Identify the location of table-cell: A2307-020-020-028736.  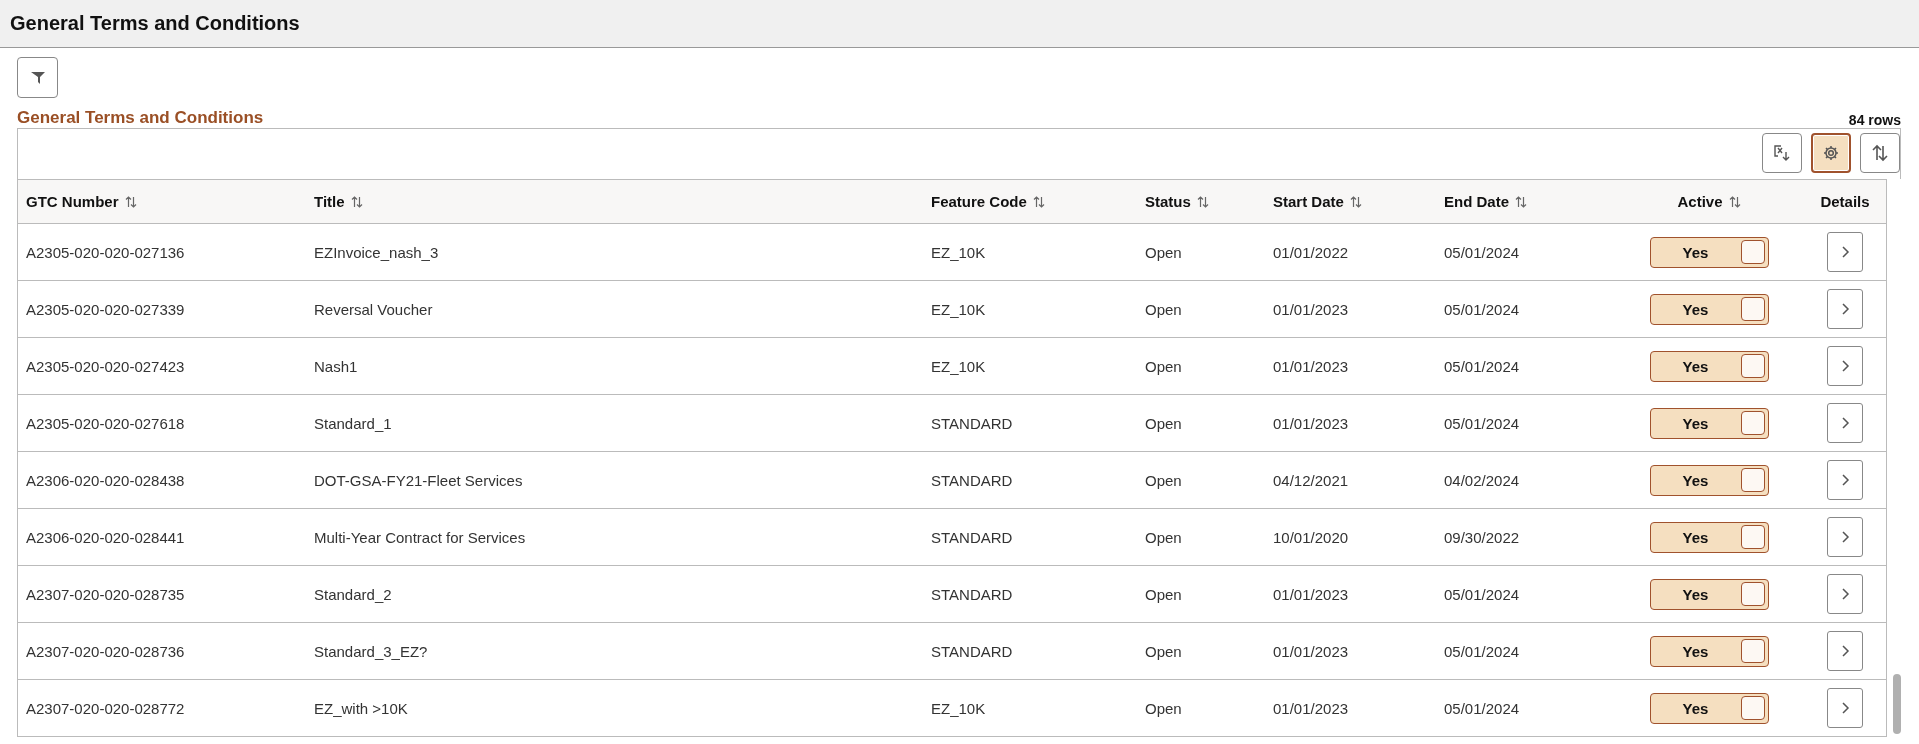
(105, 651).